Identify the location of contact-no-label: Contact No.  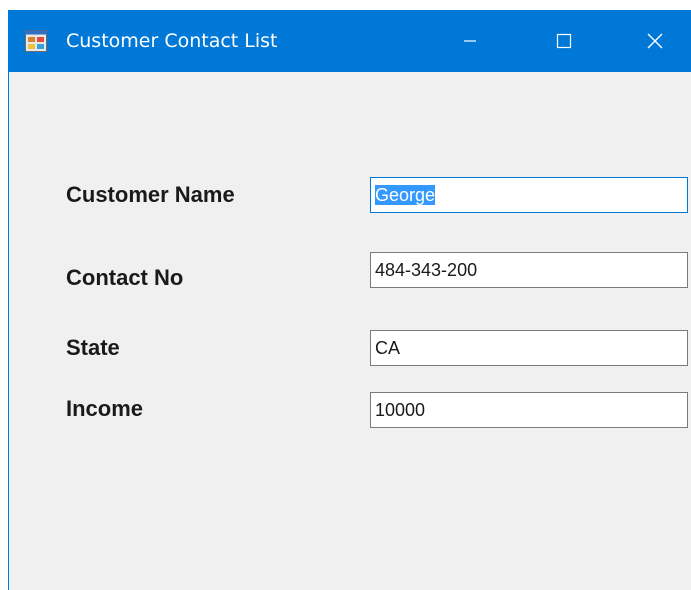
(125, 277).